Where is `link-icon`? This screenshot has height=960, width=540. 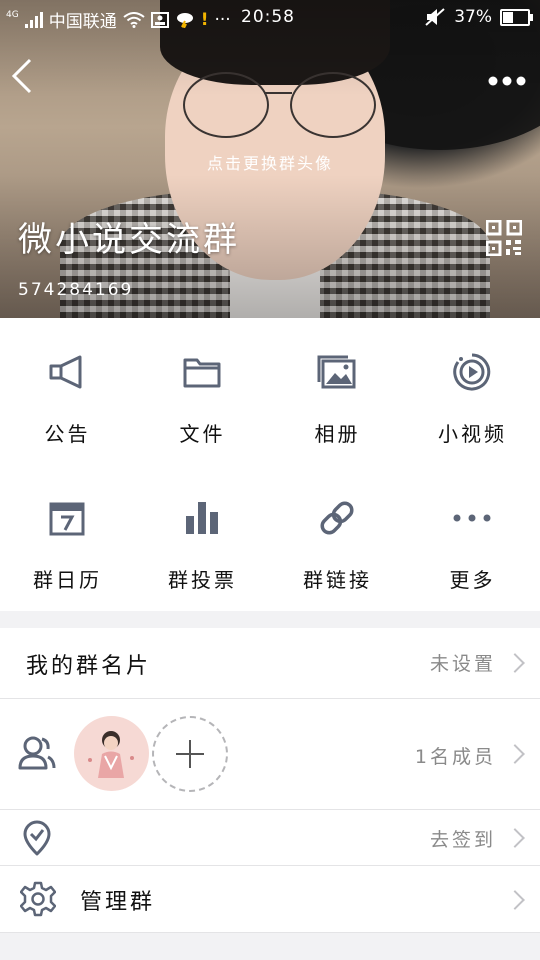
link-icon is located at coordinates (337, 518).